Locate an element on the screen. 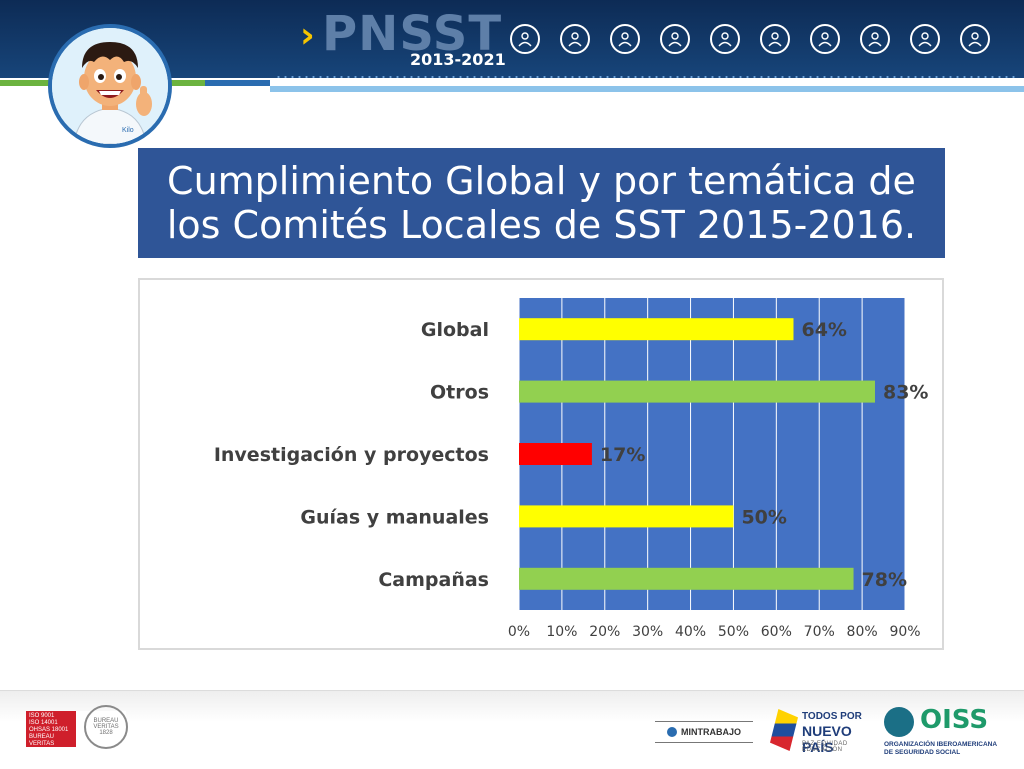 This screenshot has width=1024, height=769. category-label: Guías y manuales is located at coordinates (394, 517).